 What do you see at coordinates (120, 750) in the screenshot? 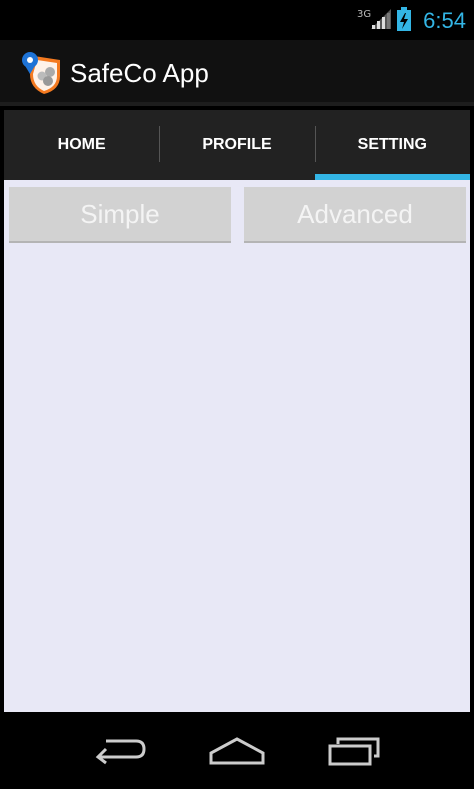
I see `back-icon` at bounding box center [120, 750].